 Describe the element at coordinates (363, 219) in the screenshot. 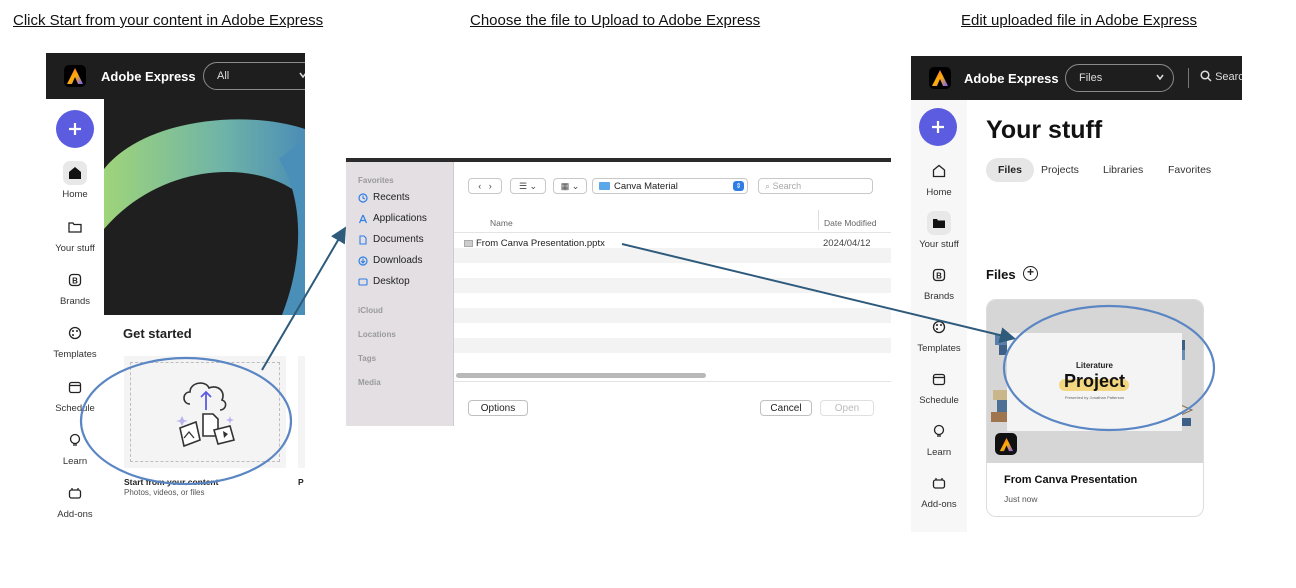

I see `applications-icon` at that location.